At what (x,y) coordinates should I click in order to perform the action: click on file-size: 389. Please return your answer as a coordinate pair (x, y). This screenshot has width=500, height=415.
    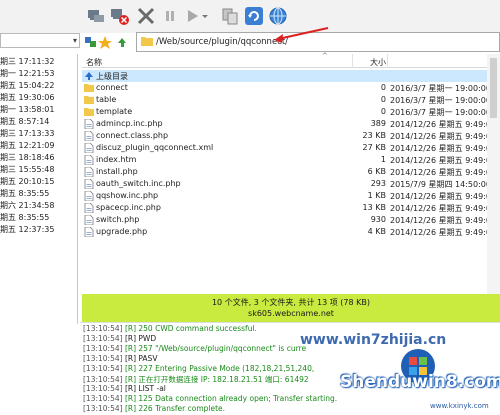
    Looking at the image, I should click on (378, 123).